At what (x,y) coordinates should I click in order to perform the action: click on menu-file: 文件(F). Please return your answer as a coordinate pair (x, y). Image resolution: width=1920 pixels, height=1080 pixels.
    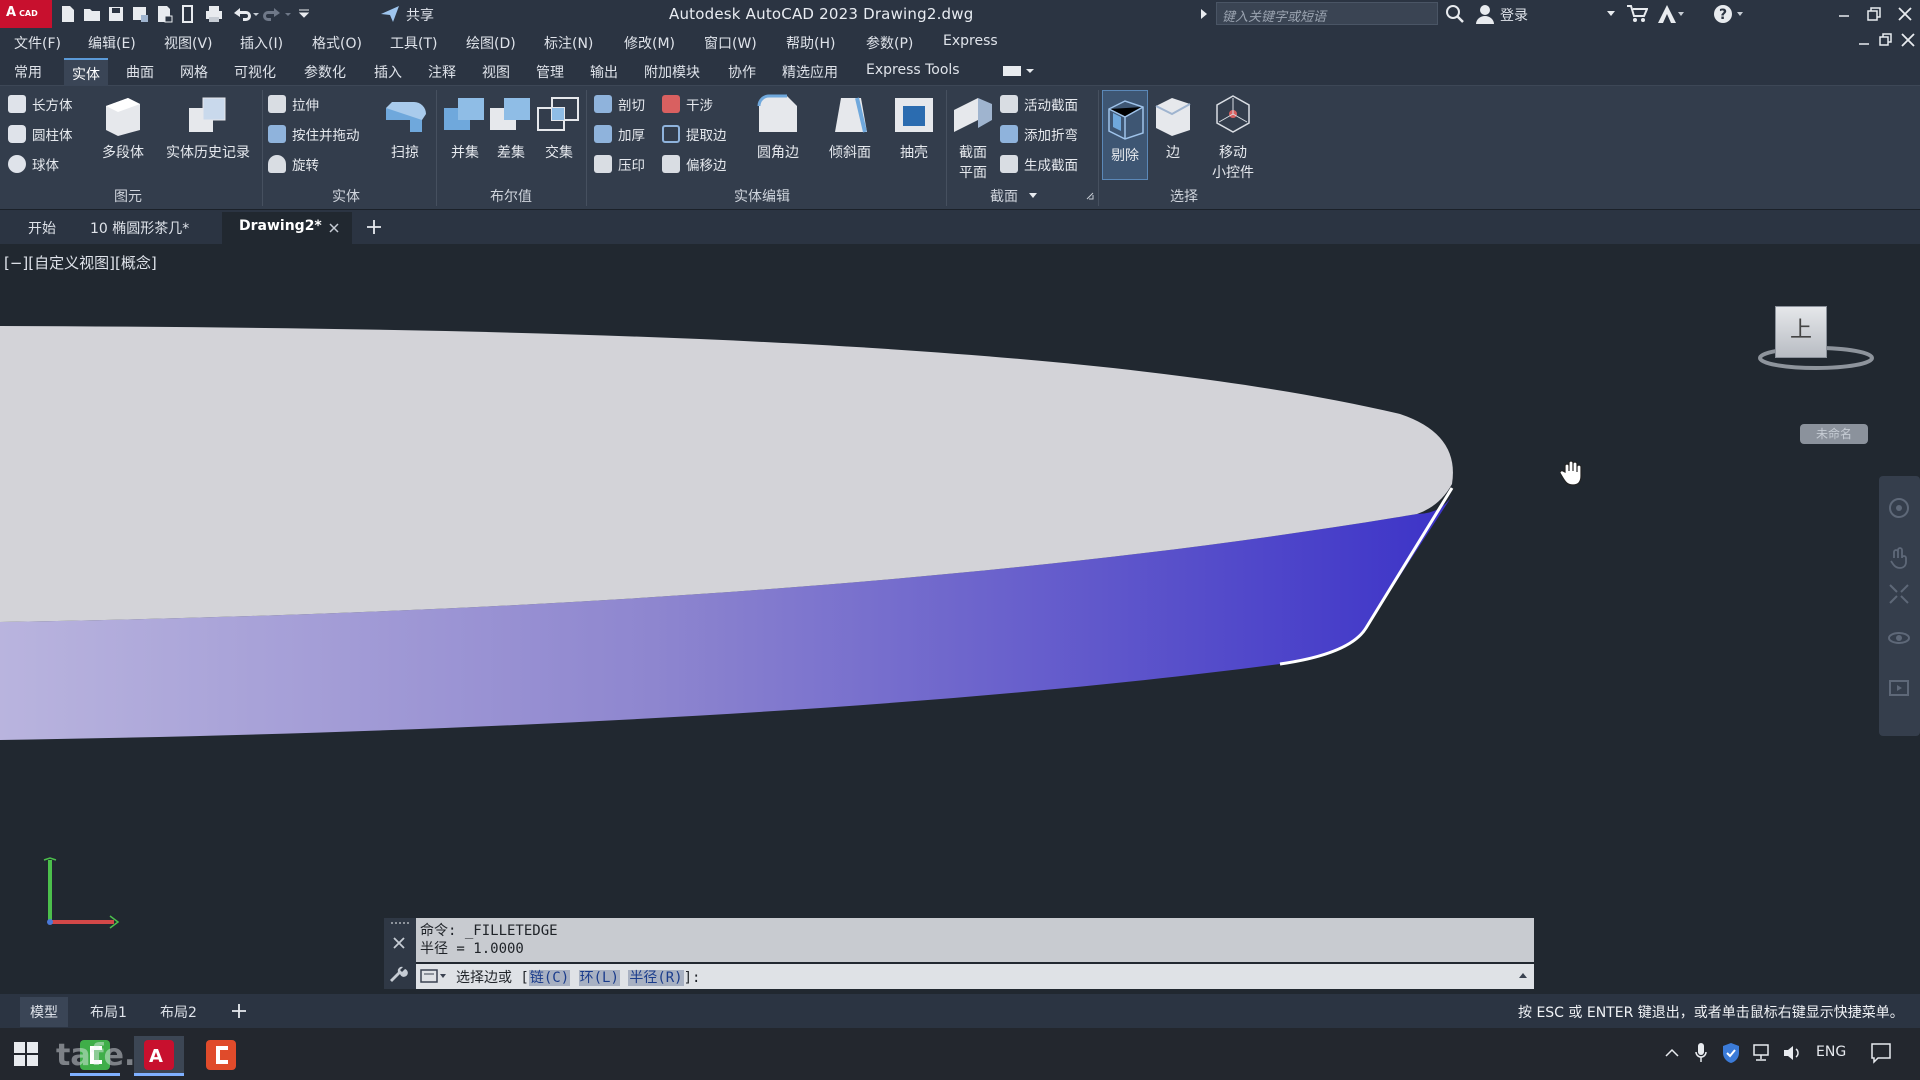
    Looking at the image, I should click on (37, 43).